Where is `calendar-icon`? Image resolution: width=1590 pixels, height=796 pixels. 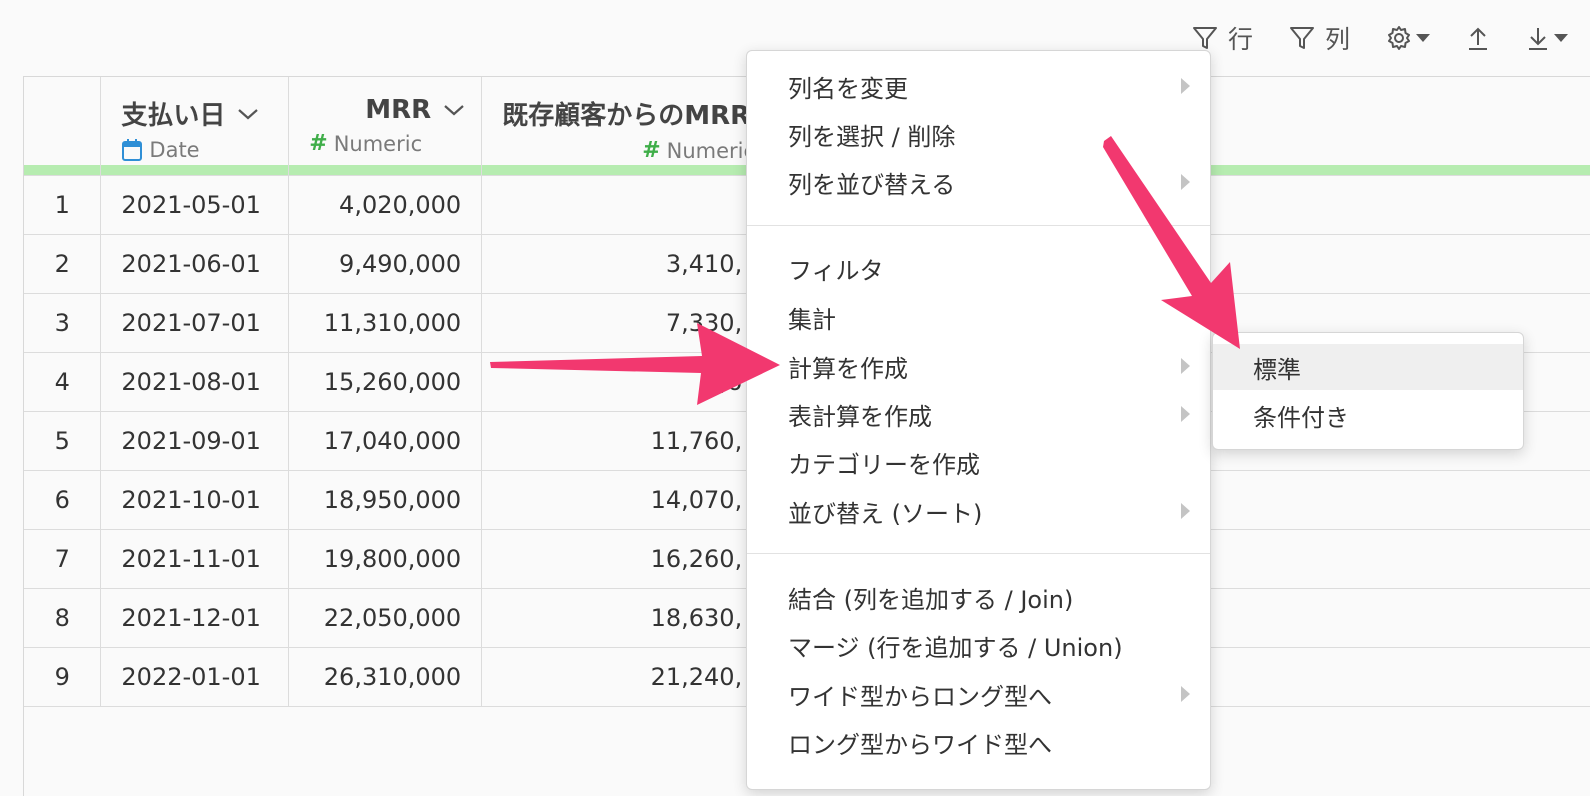 calendar-icon is located at coordinates (132, 150).